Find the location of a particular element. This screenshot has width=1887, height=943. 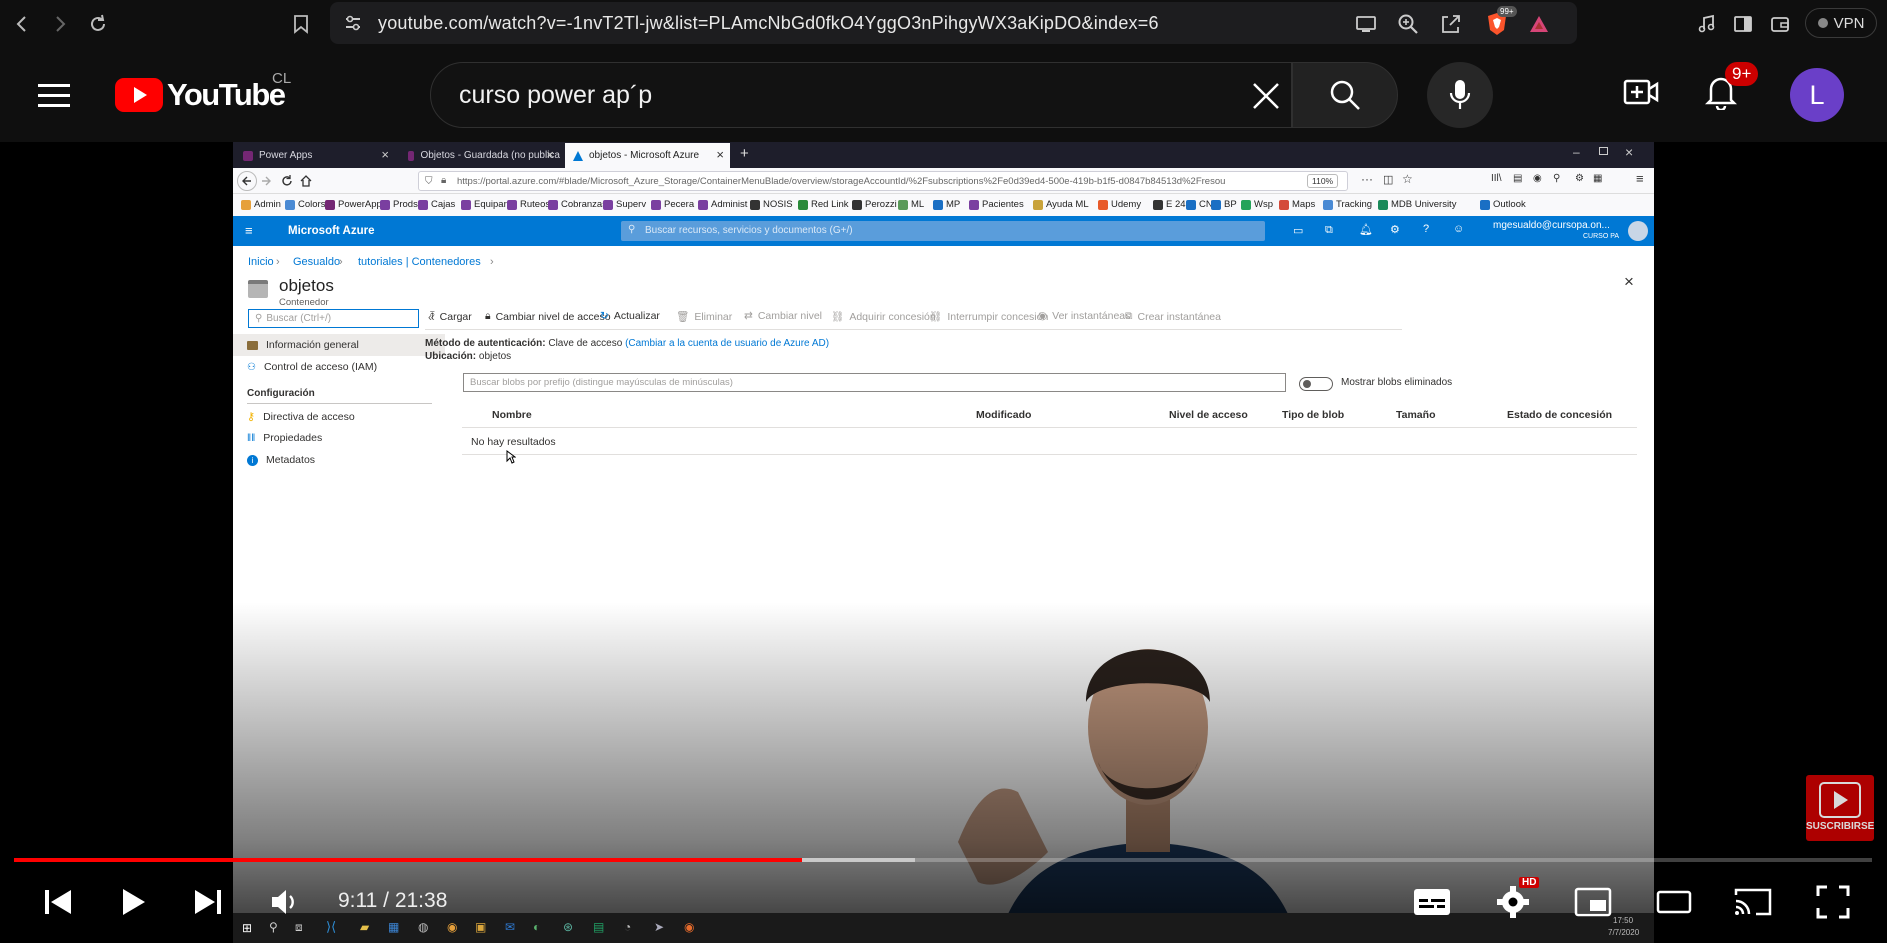

azure-avatar is located at coordinates (1638, 231).